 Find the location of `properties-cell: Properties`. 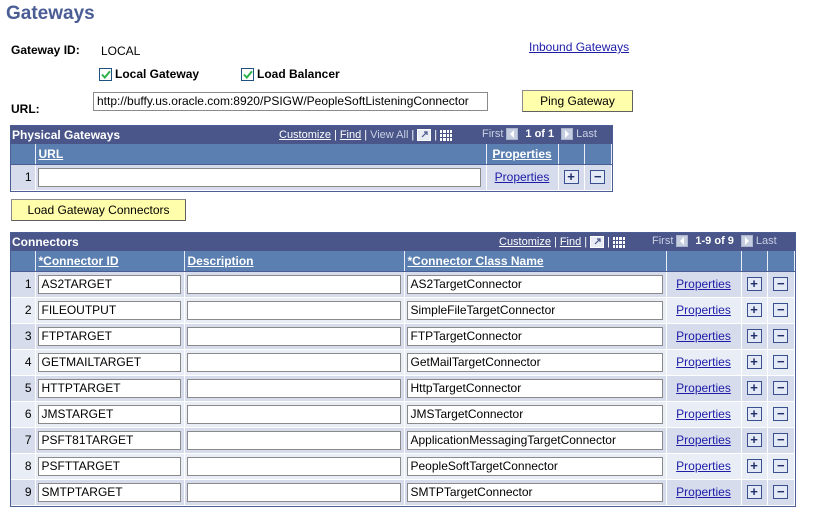

properties-cell: Properties is located at coordinates (704, 466).